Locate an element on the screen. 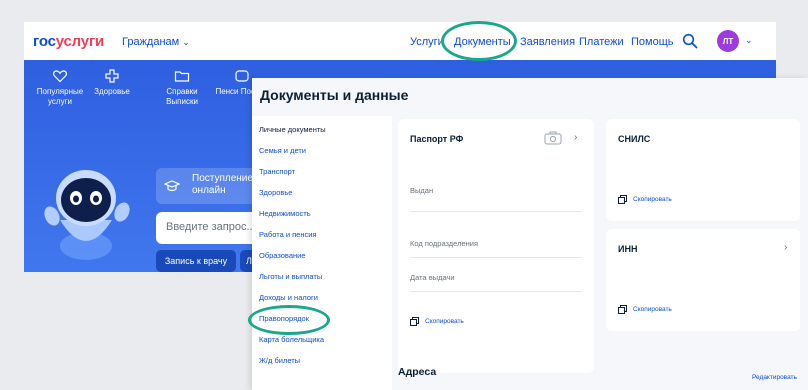 This screenshot has height=390, width=808. sidenav-item-health: Здоровье is located at coordinates (275, 192).